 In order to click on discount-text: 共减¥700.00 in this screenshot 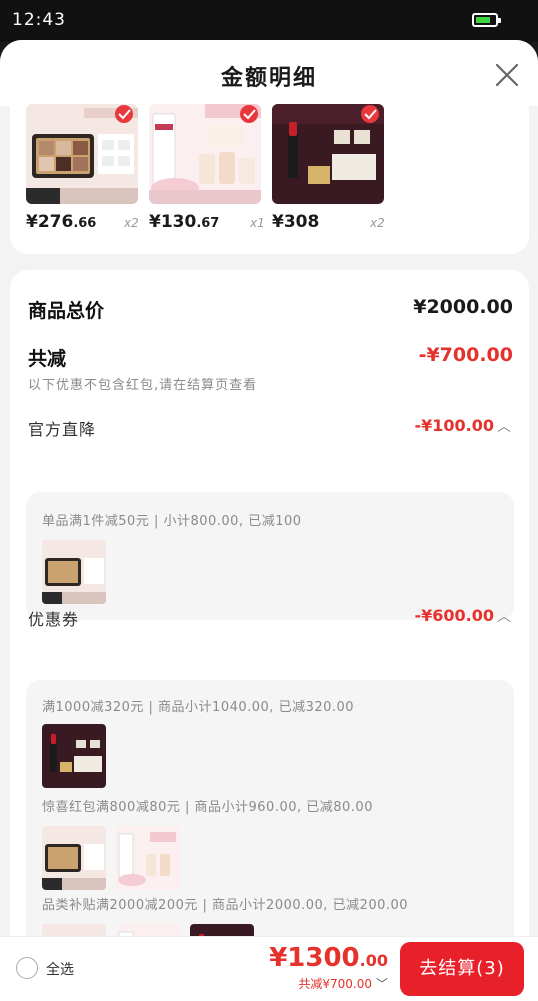, I will do `click(335, 984)`.